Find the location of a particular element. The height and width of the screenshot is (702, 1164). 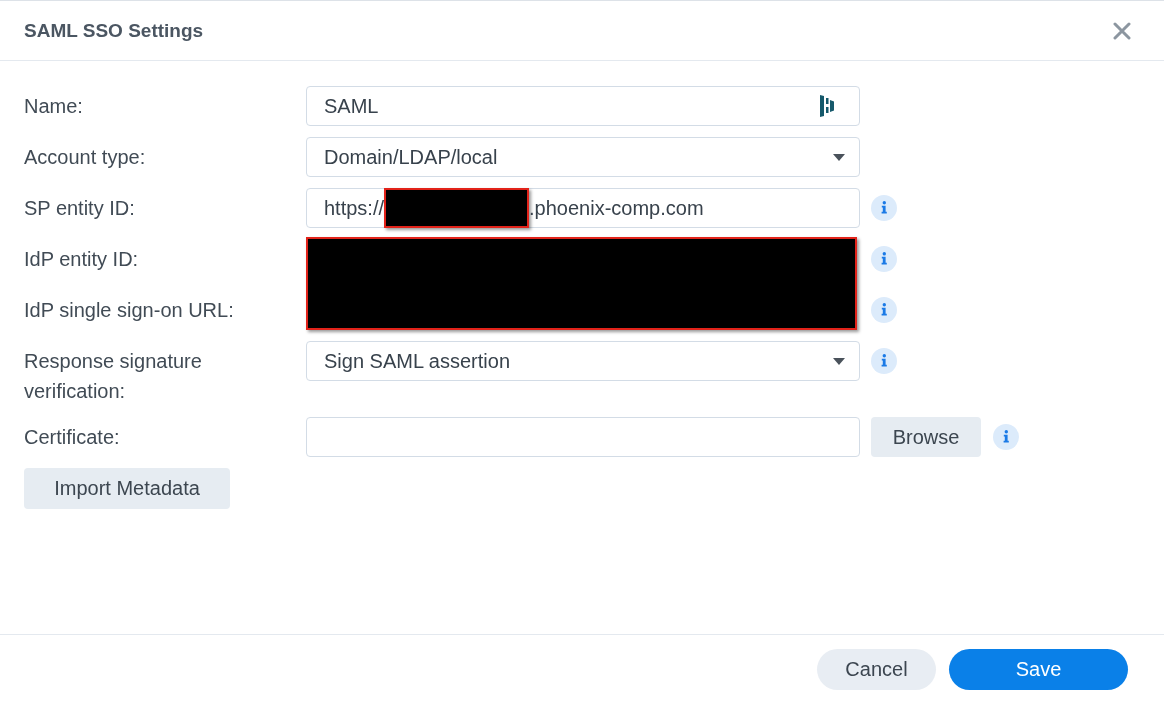

field-label: Account type: is located at coordinates (85, 157).